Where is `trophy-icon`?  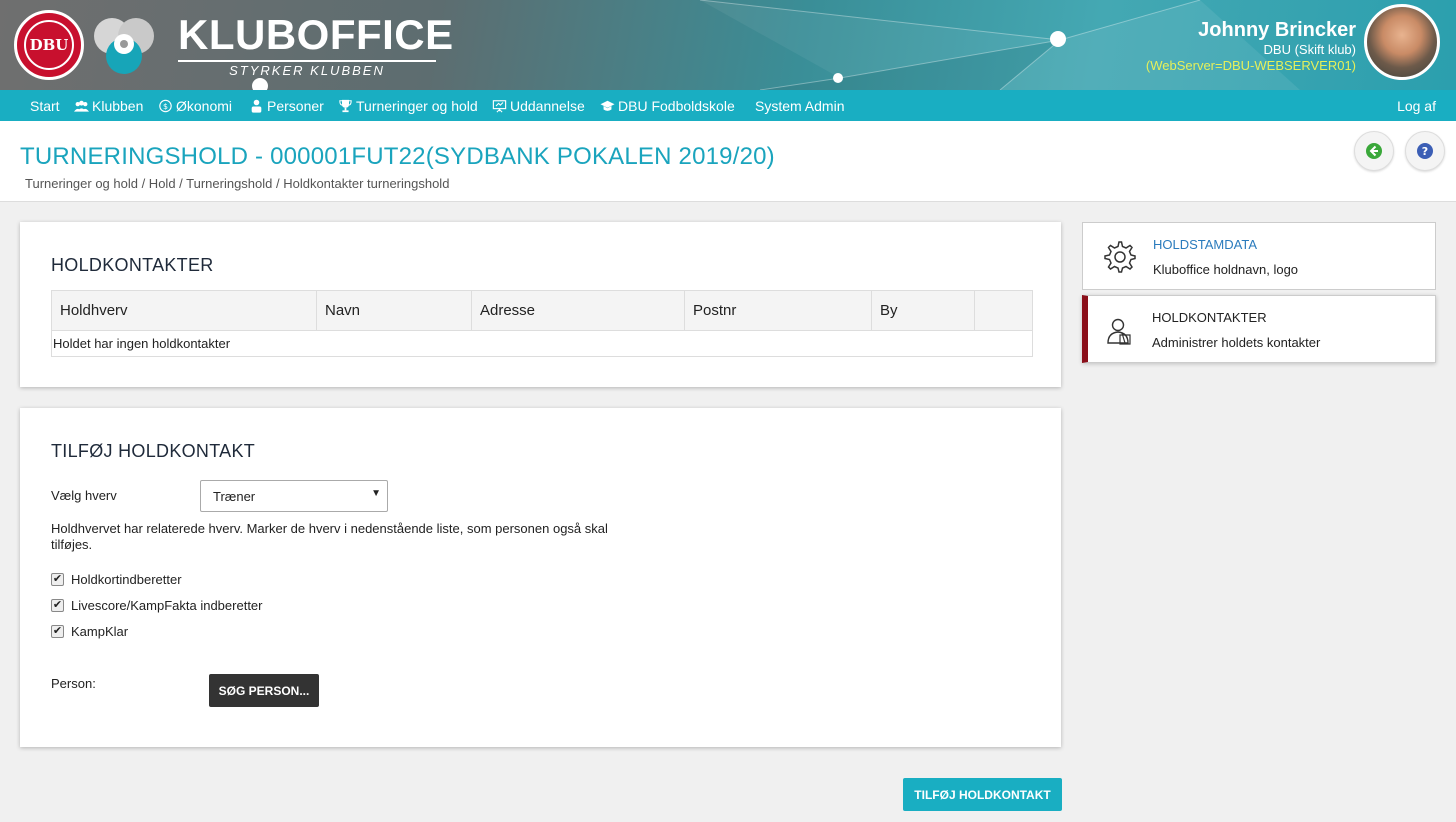 trophy-icon is located at coordinates (345, 106).